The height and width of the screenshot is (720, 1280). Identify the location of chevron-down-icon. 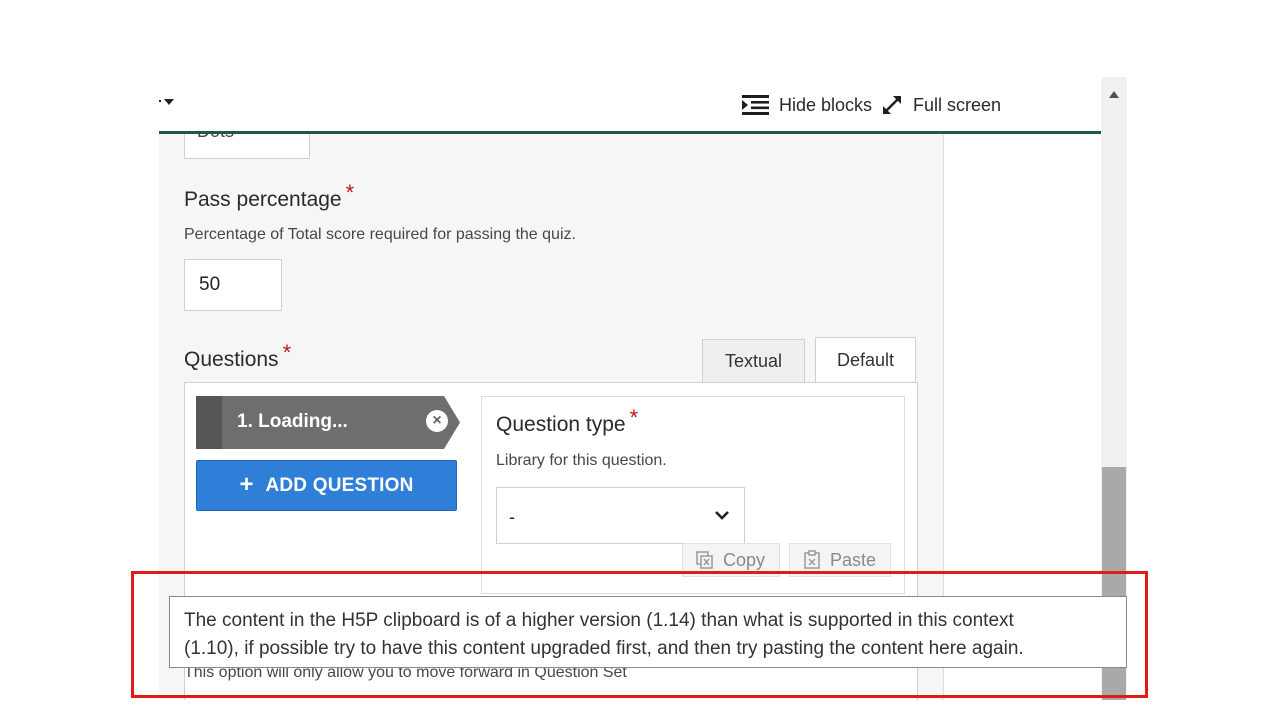
(722, 515).